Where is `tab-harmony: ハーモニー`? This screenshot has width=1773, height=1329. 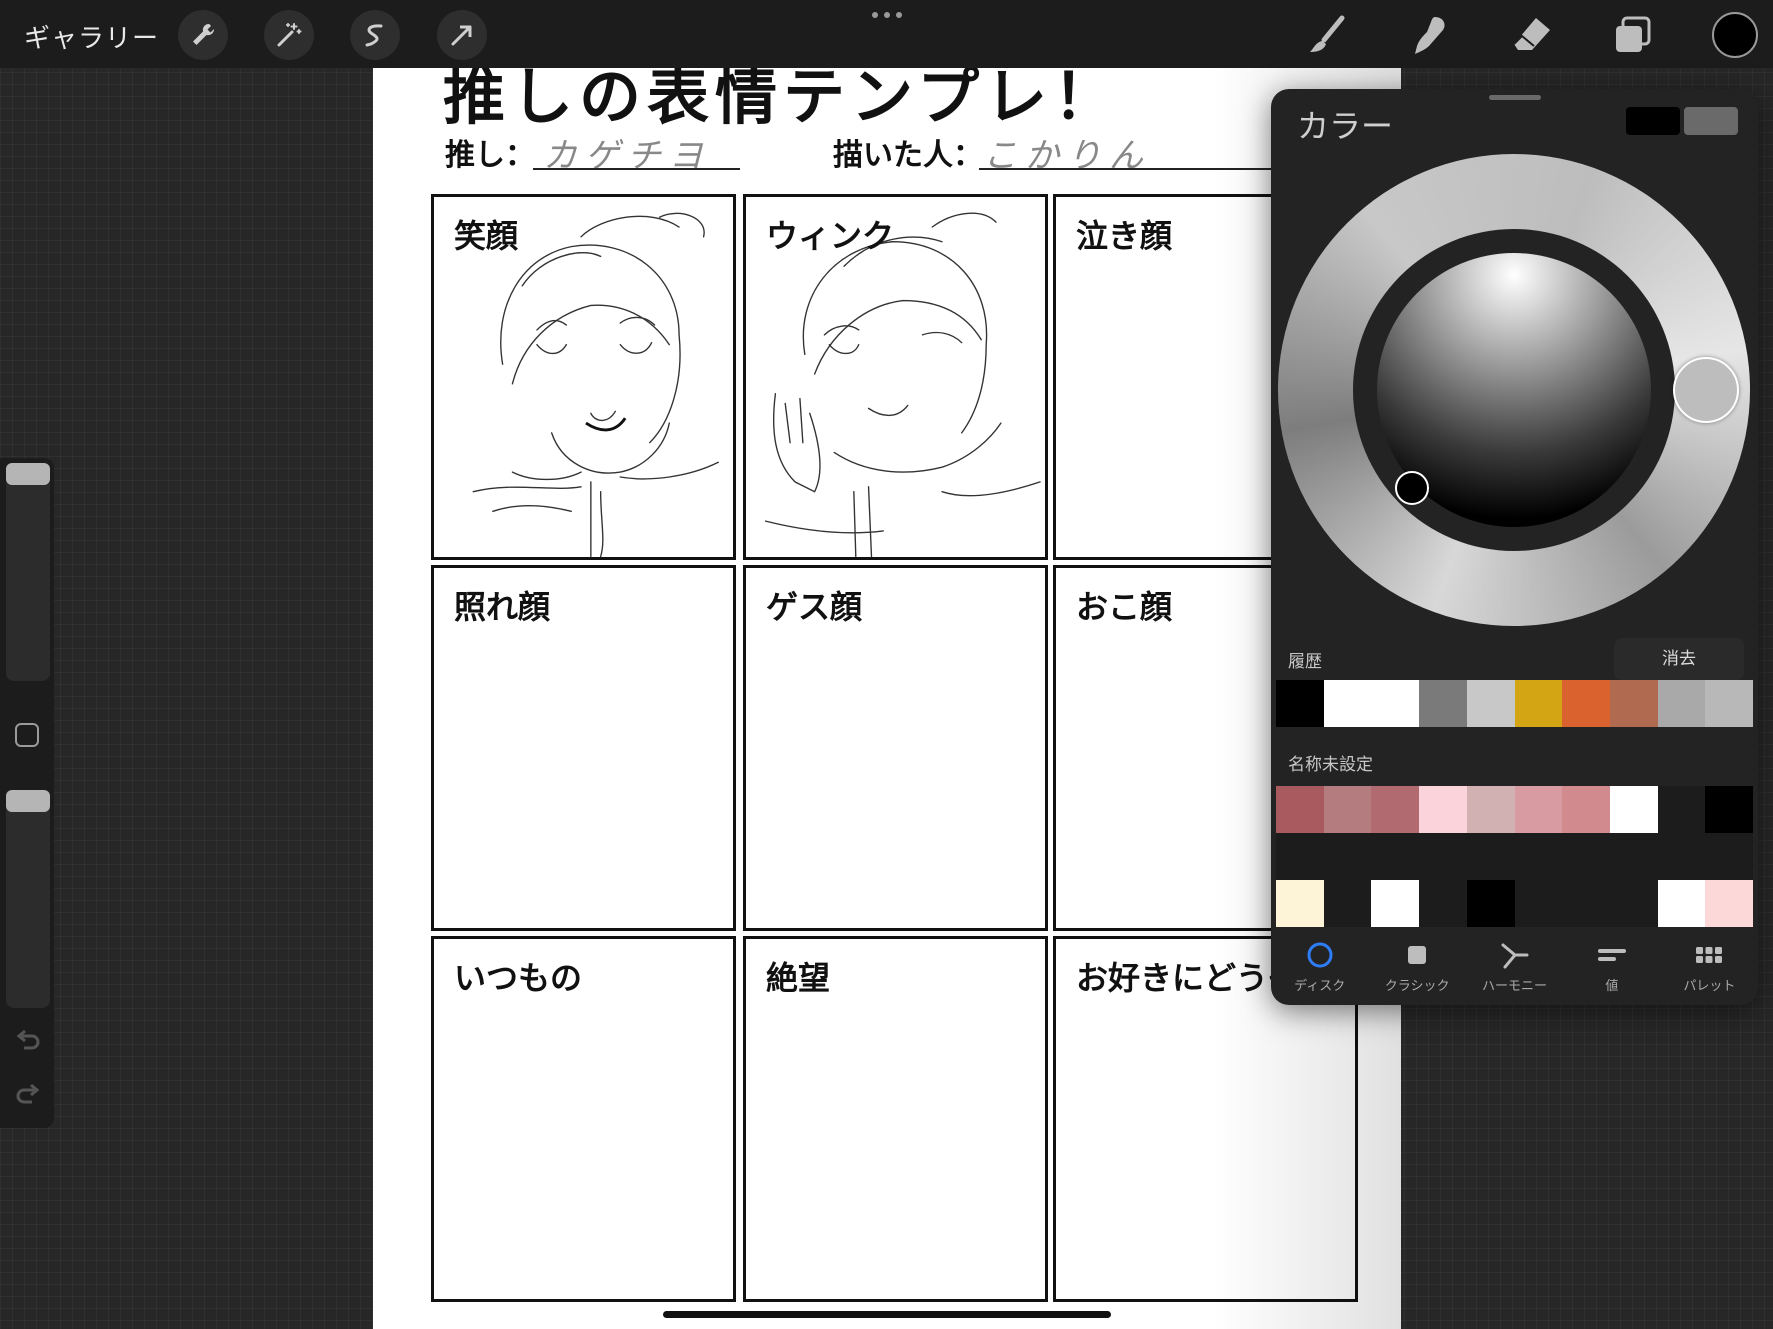
tab-harmony: ハーモニー is located at coordinates (1514, 967).